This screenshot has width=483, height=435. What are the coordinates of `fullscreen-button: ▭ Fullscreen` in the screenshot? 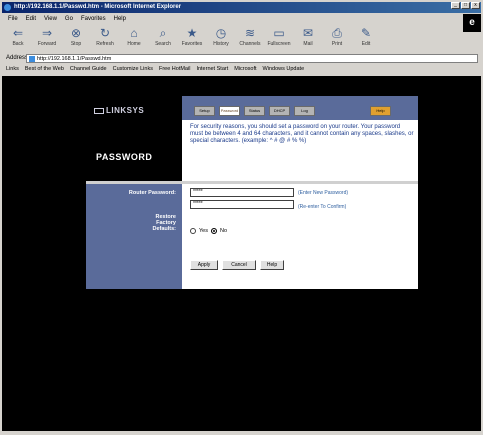 It's located at (279, 39).